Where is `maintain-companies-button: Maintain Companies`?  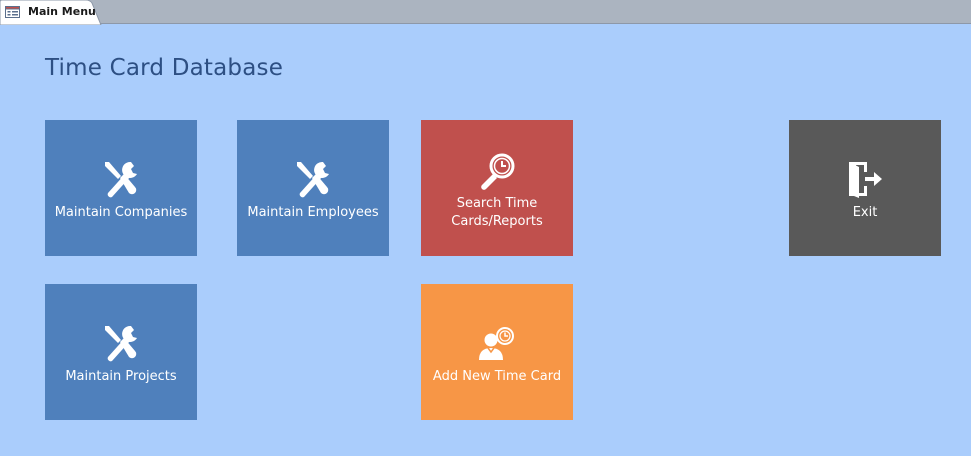
maintain-companies-button: Maintain Companies is located at coordinates (121, 188).